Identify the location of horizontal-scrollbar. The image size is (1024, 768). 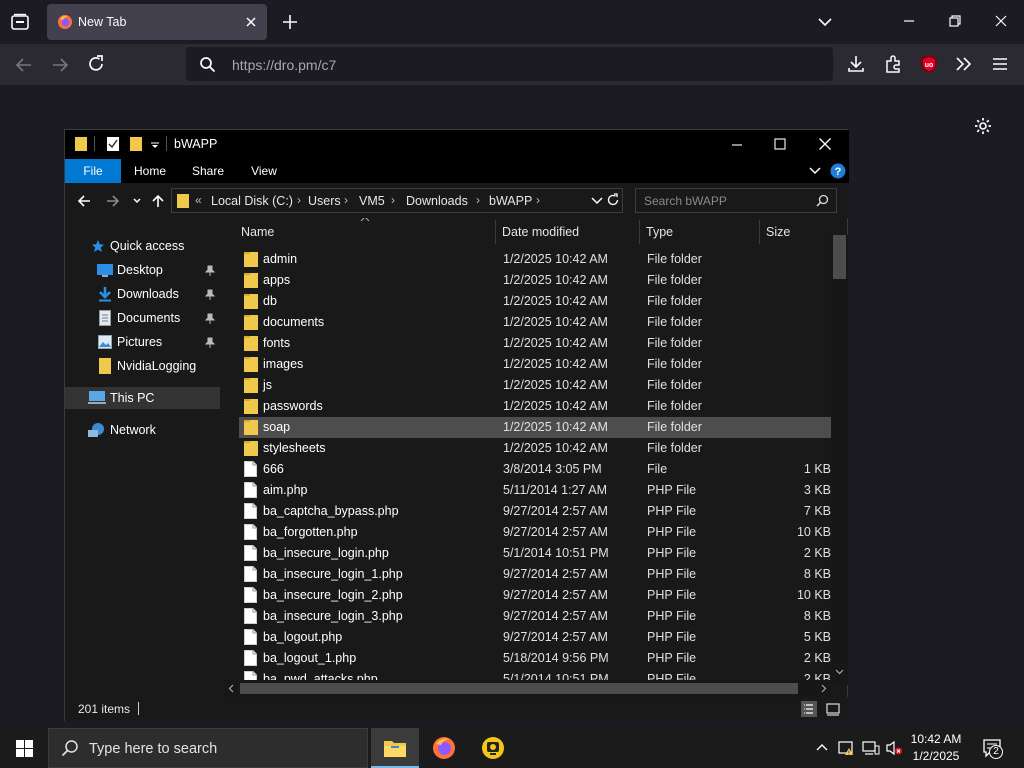
(527, 688).